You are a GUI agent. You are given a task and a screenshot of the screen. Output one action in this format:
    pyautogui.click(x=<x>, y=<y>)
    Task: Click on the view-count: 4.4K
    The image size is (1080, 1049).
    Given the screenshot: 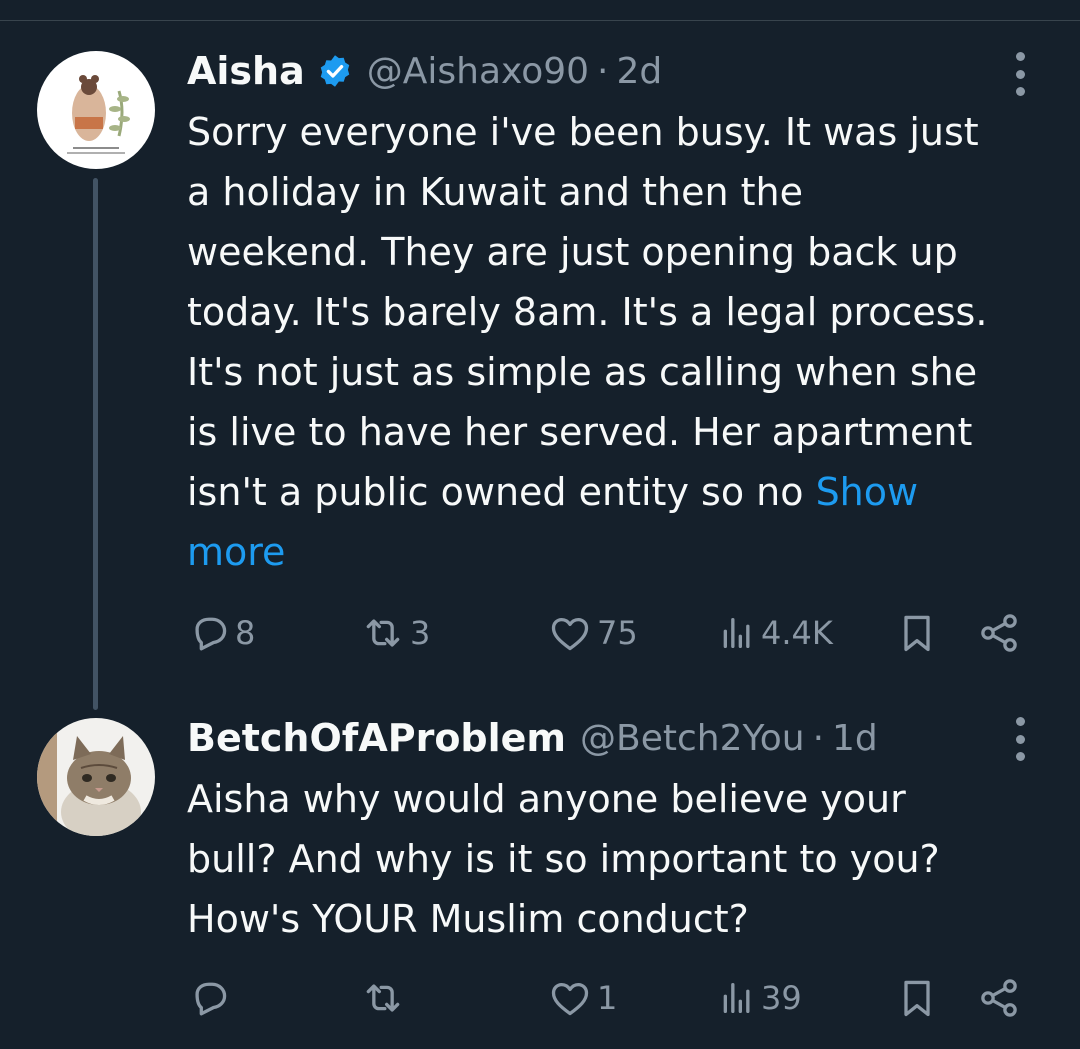 What is the action you would take?
    pyautogui.click(x=797, y=633)
    